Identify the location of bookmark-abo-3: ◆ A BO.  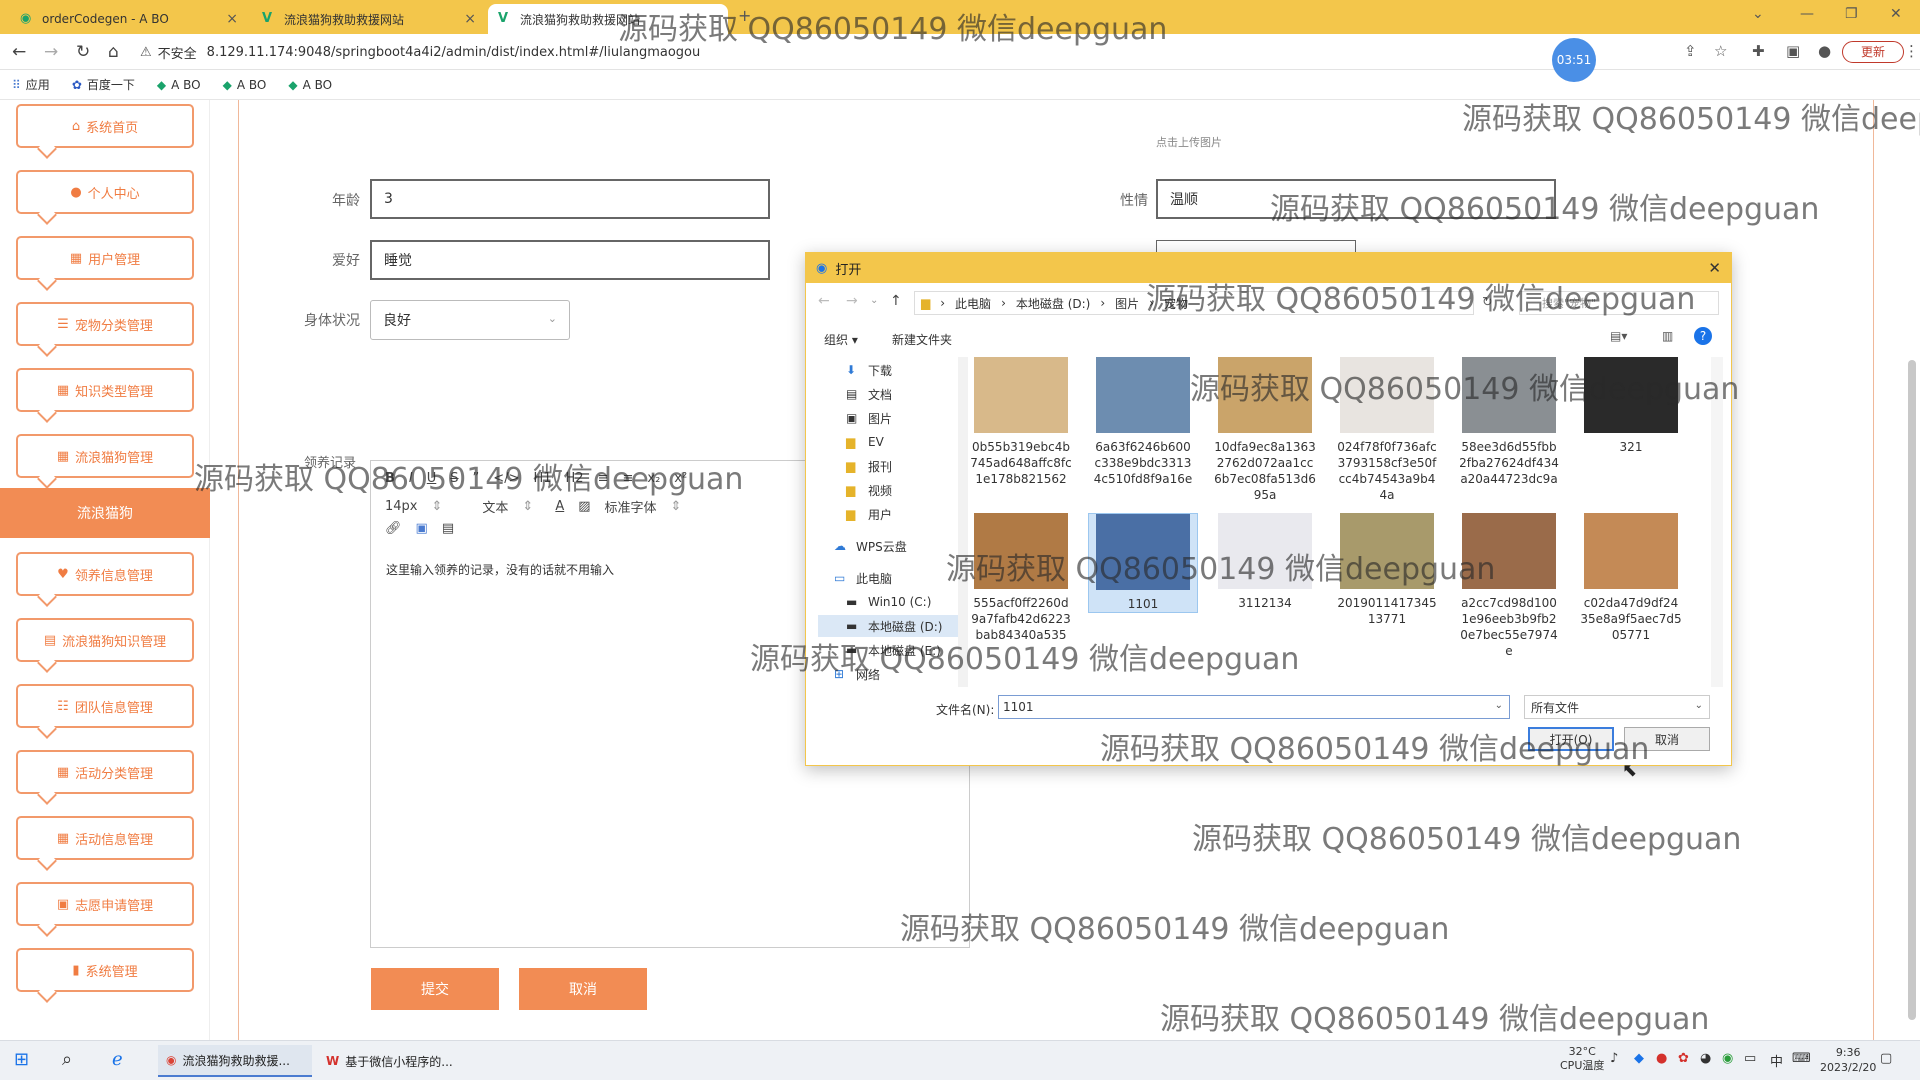
(310, 85).